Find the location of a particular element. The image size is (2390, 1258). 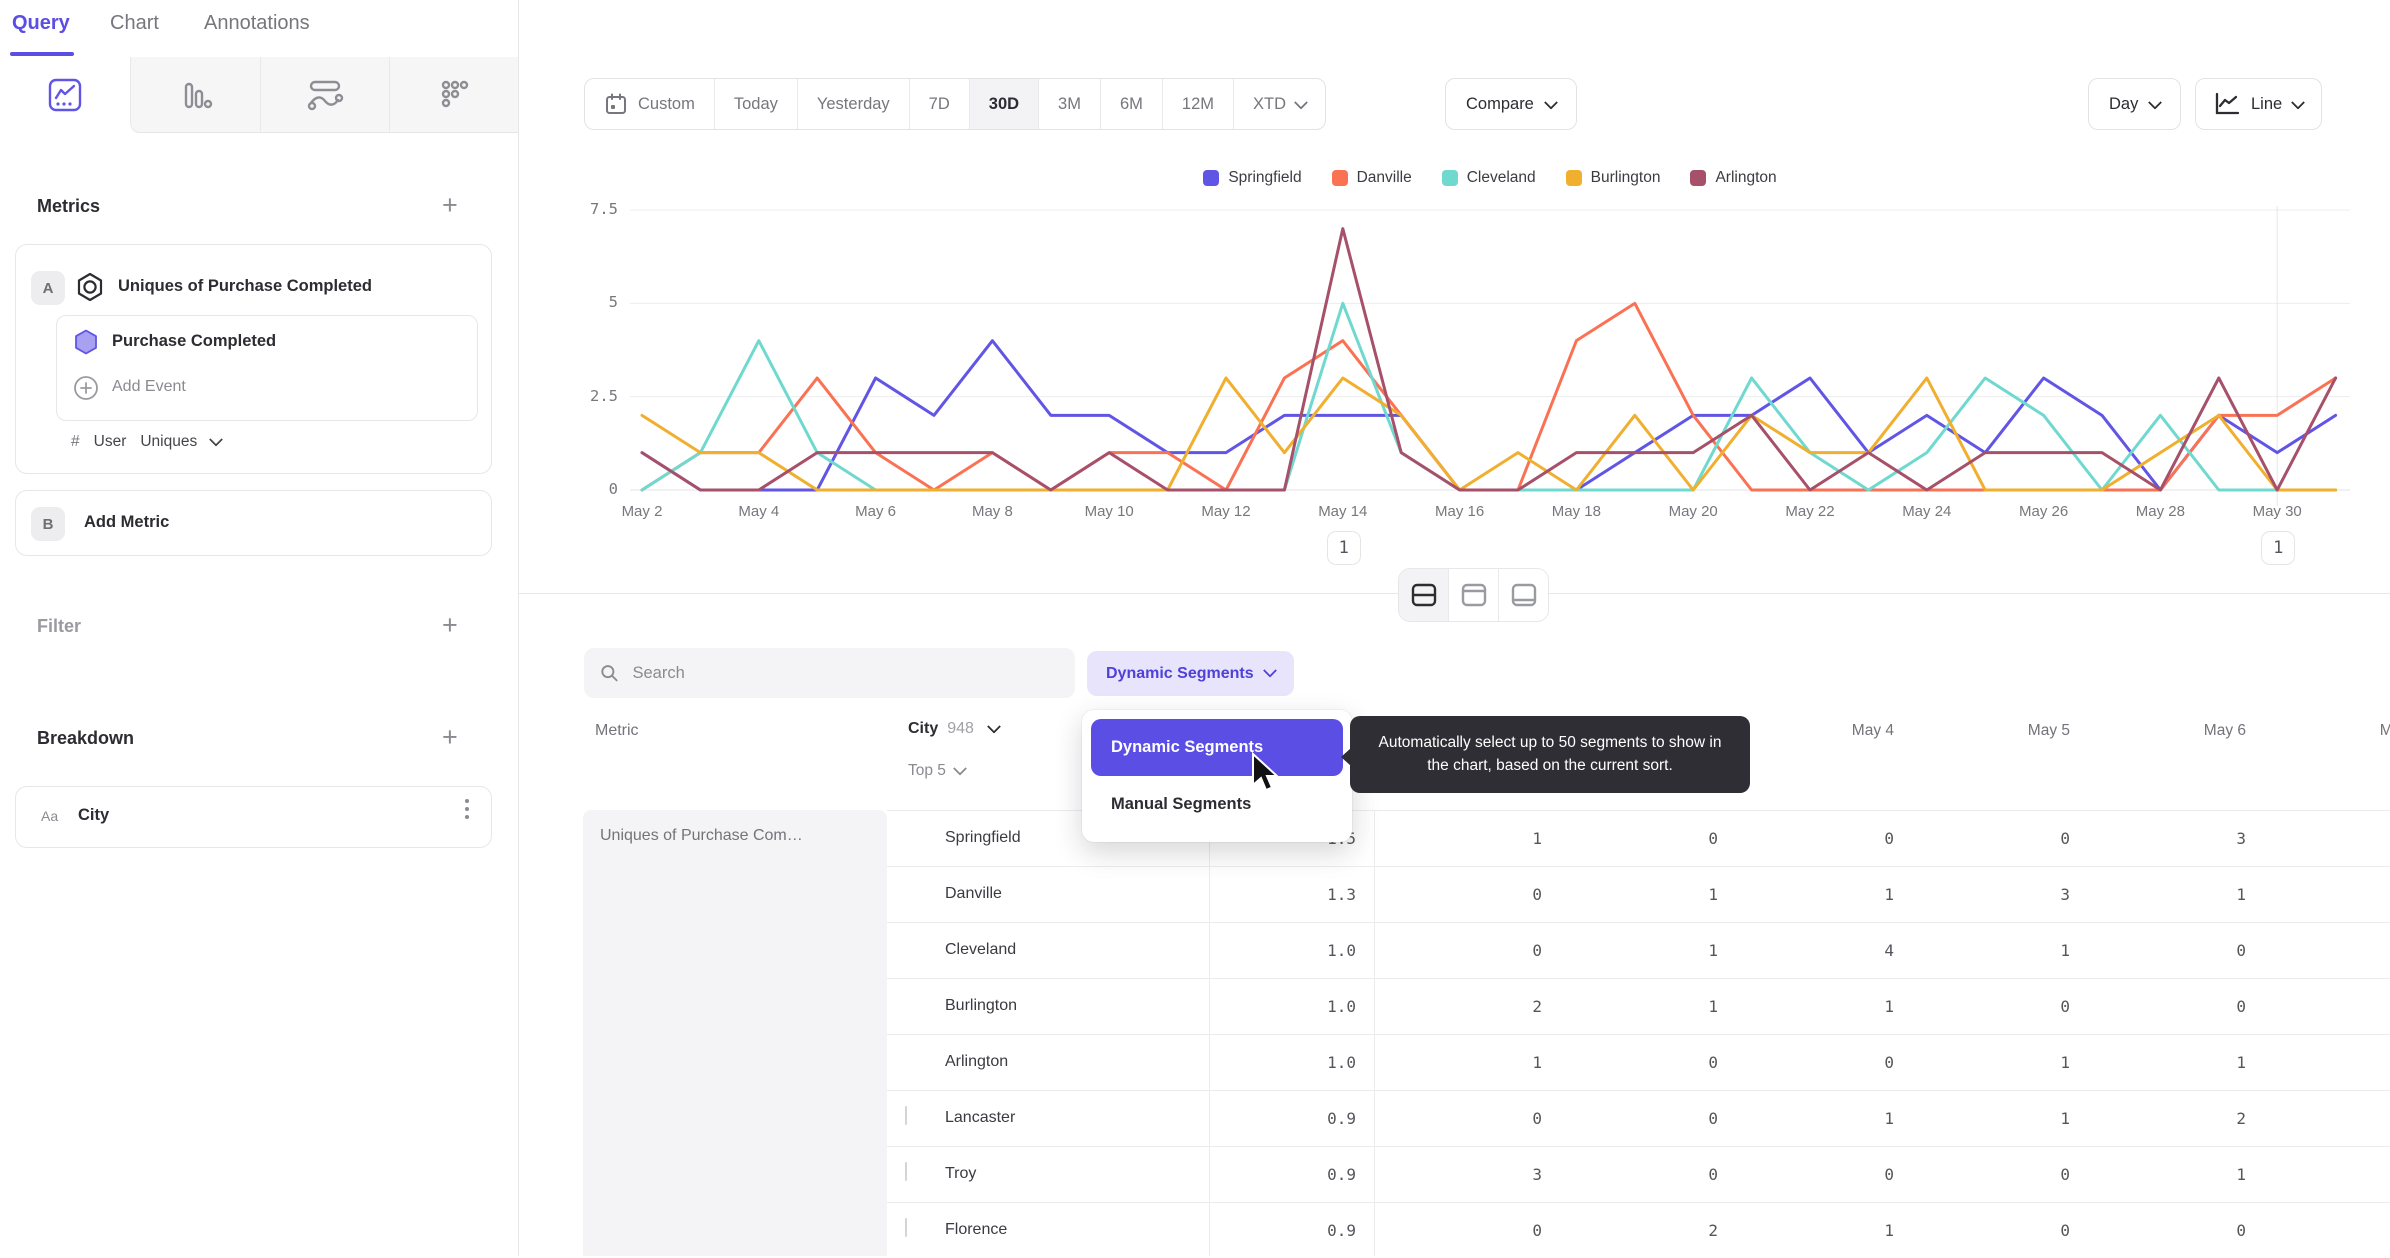

granularity-button: Day is located at coordinates (2135, 104).